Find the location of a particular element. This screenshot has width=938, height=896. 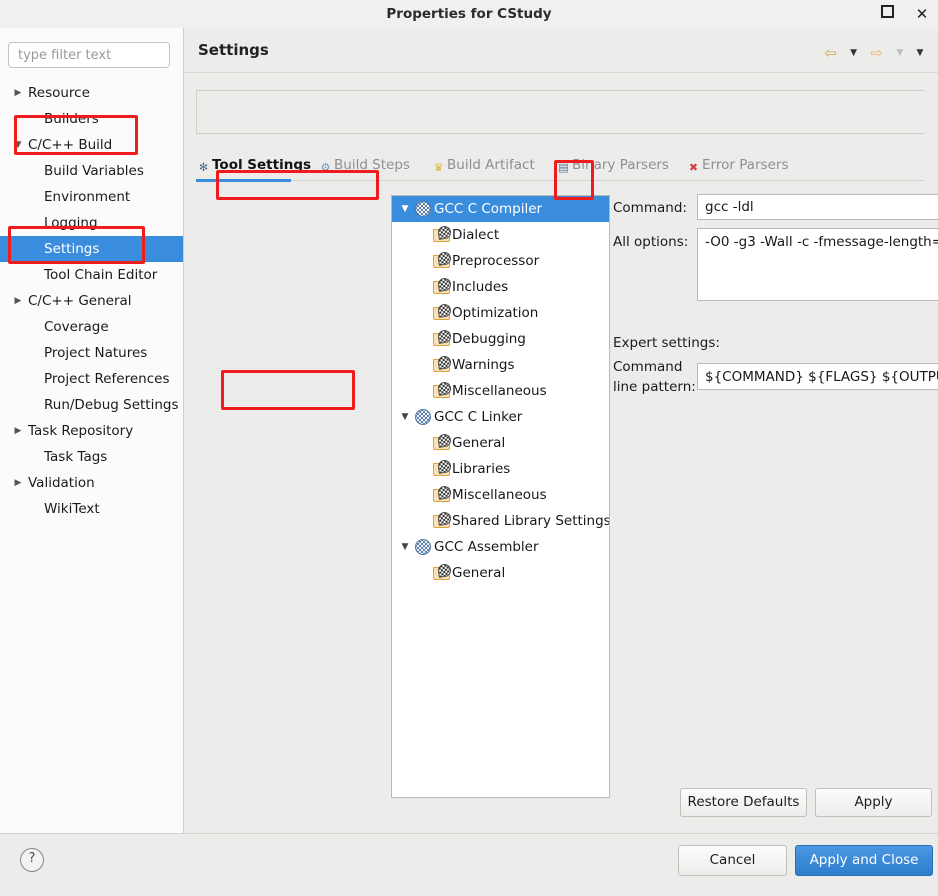

sidebar-item-label: C/C++ General is located at coordinates (80, 301).